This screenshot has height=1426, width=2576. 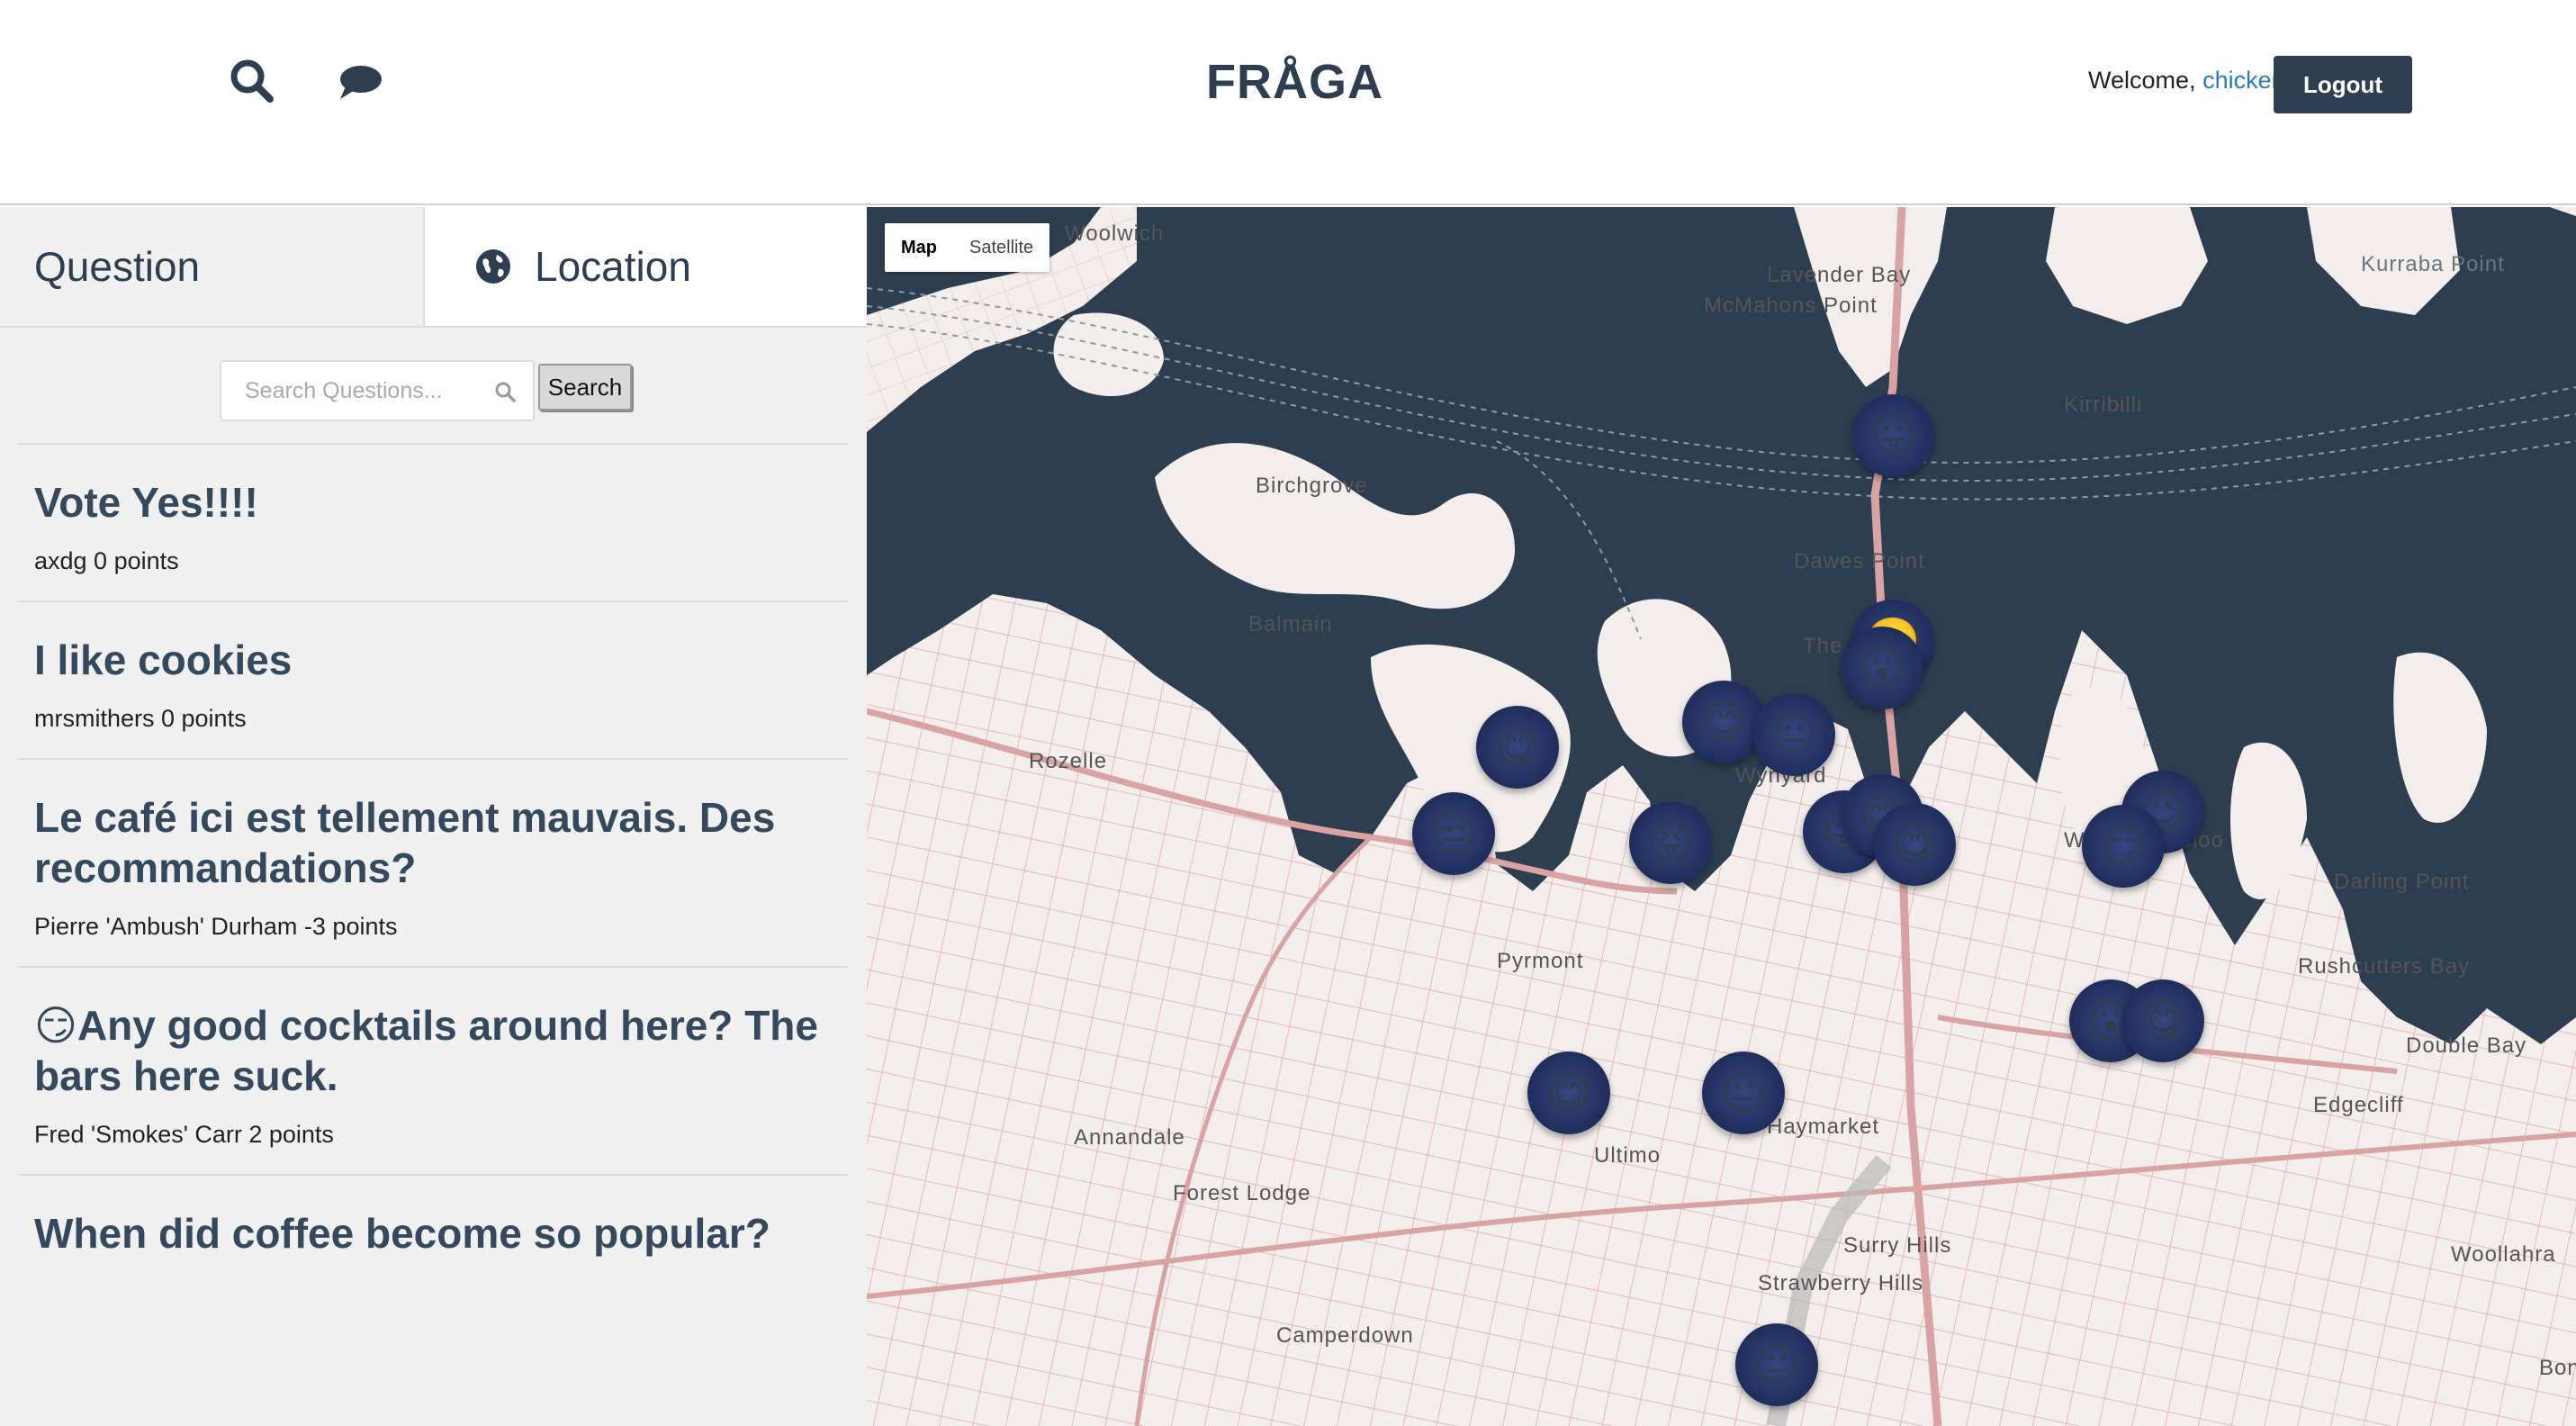 What do you see at coordinates (1823, 1127) in the screenshot?
I see `place-label: Haymarket` at bounding box center [1823, 1127].